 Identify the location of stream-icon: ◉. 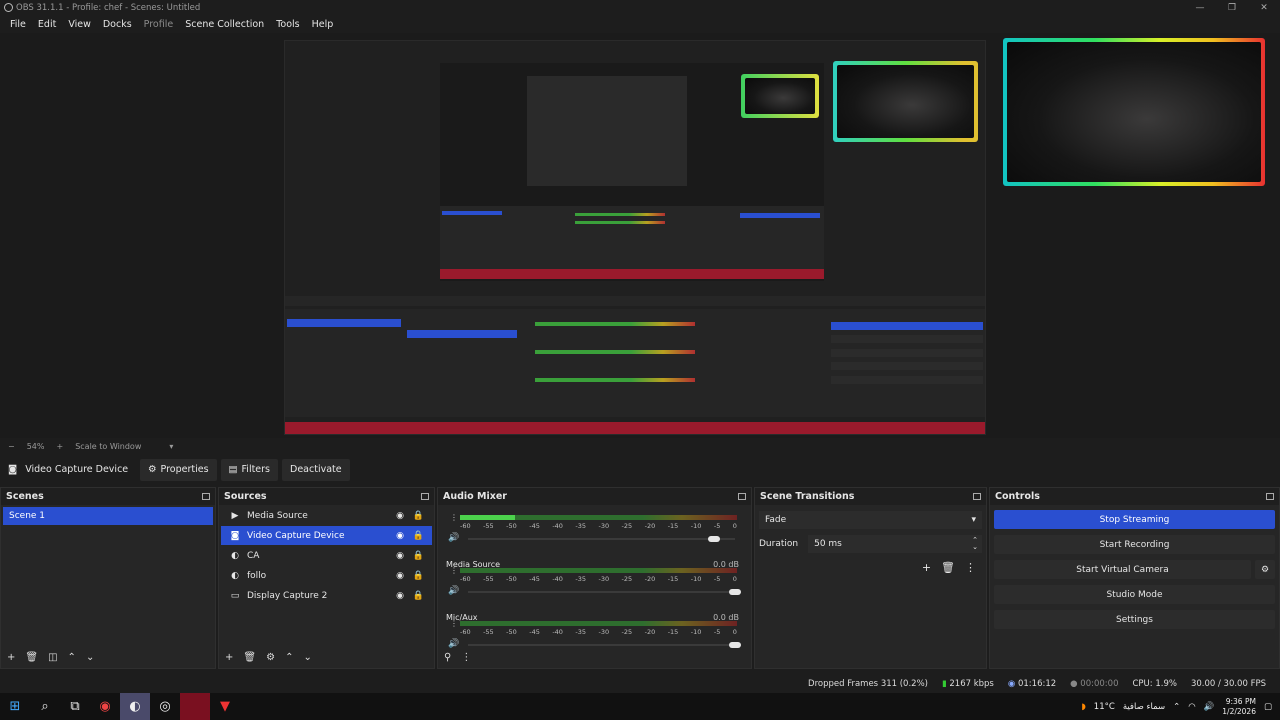
(1011, 684).